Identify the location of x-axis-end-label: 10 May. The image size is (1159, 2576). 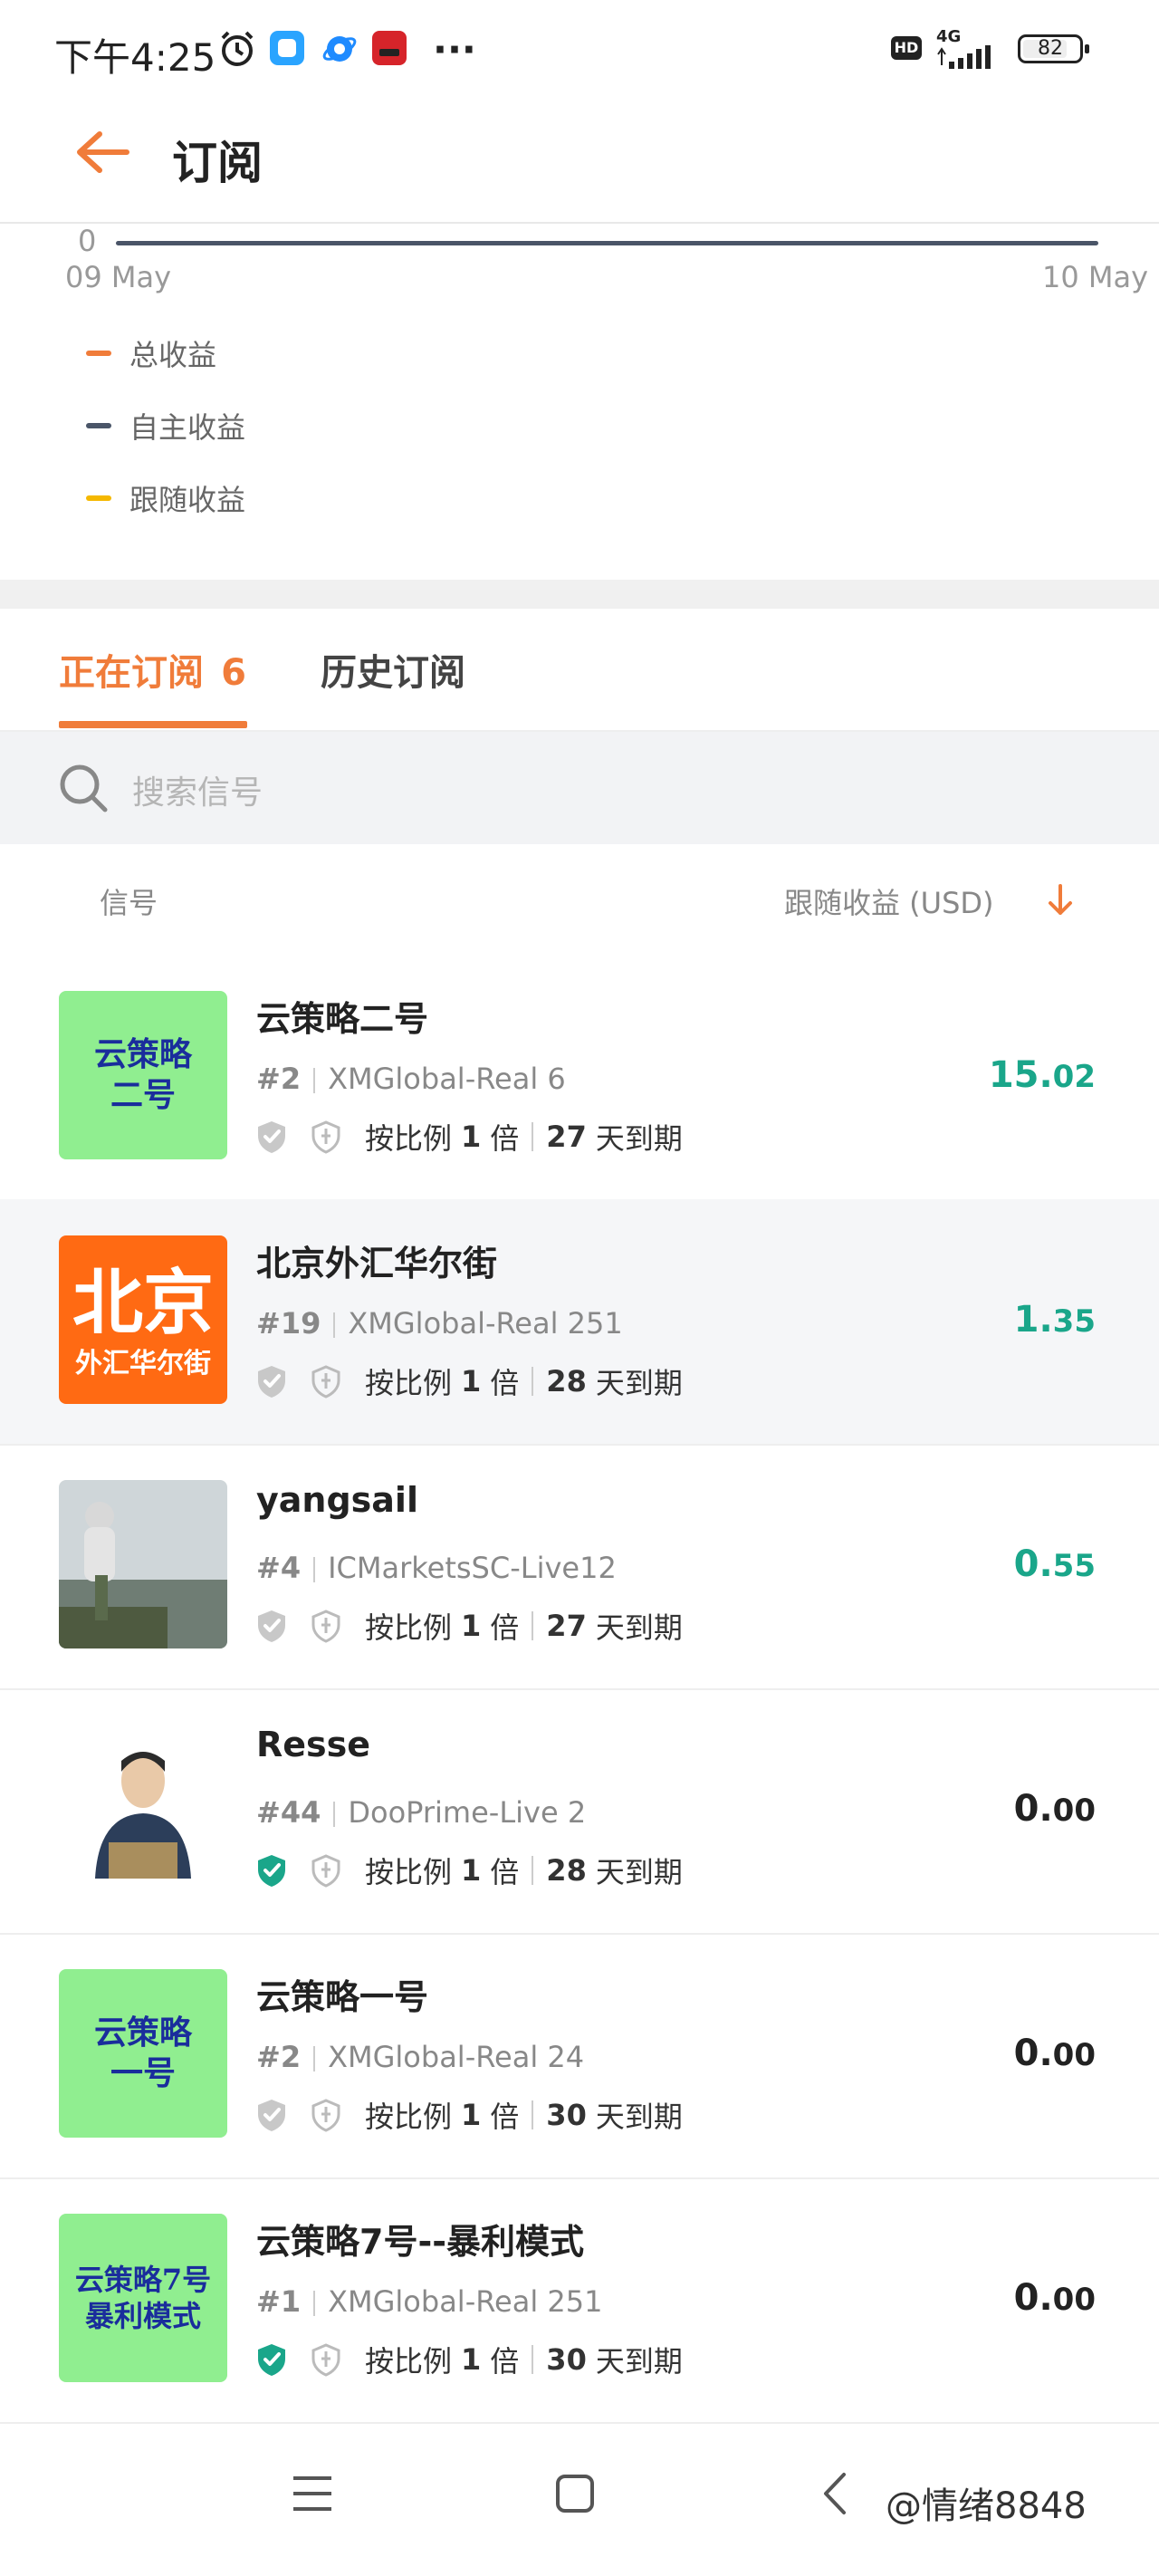
(1094, 277).